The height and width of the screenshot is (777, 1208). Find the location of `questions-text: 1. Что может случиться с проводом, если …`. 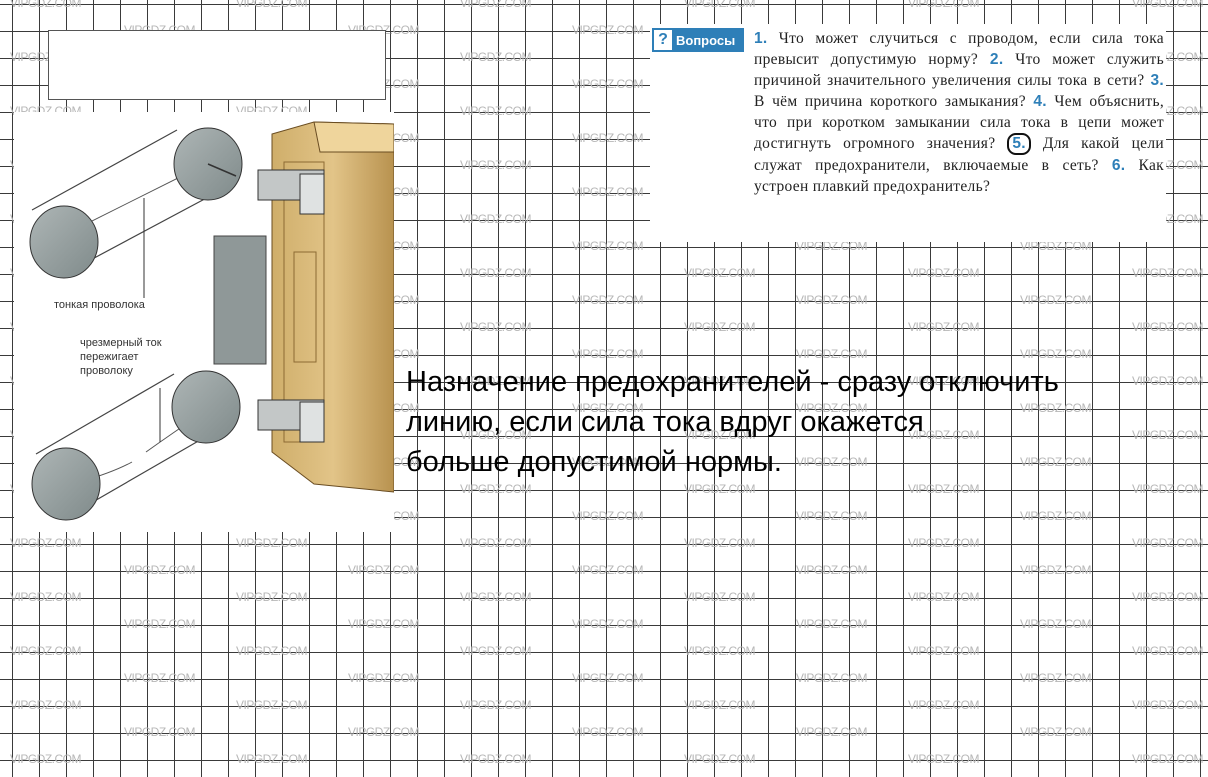

questions-text: 1. Что может случиться с проводом, если … is located at coordinates (959, 112).